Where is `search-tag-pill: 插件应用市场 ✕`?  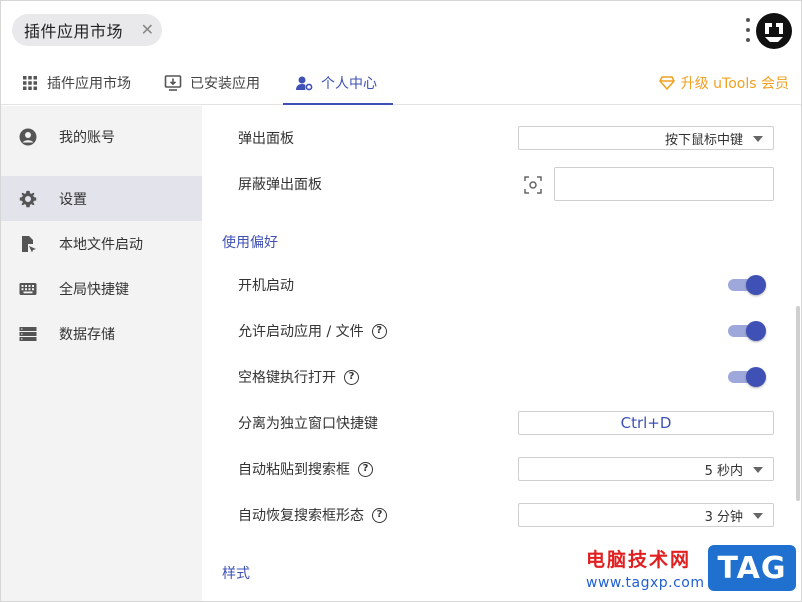
search-tag-pill: 插件应用市场 ✕ is located at coordinates (87, 30).